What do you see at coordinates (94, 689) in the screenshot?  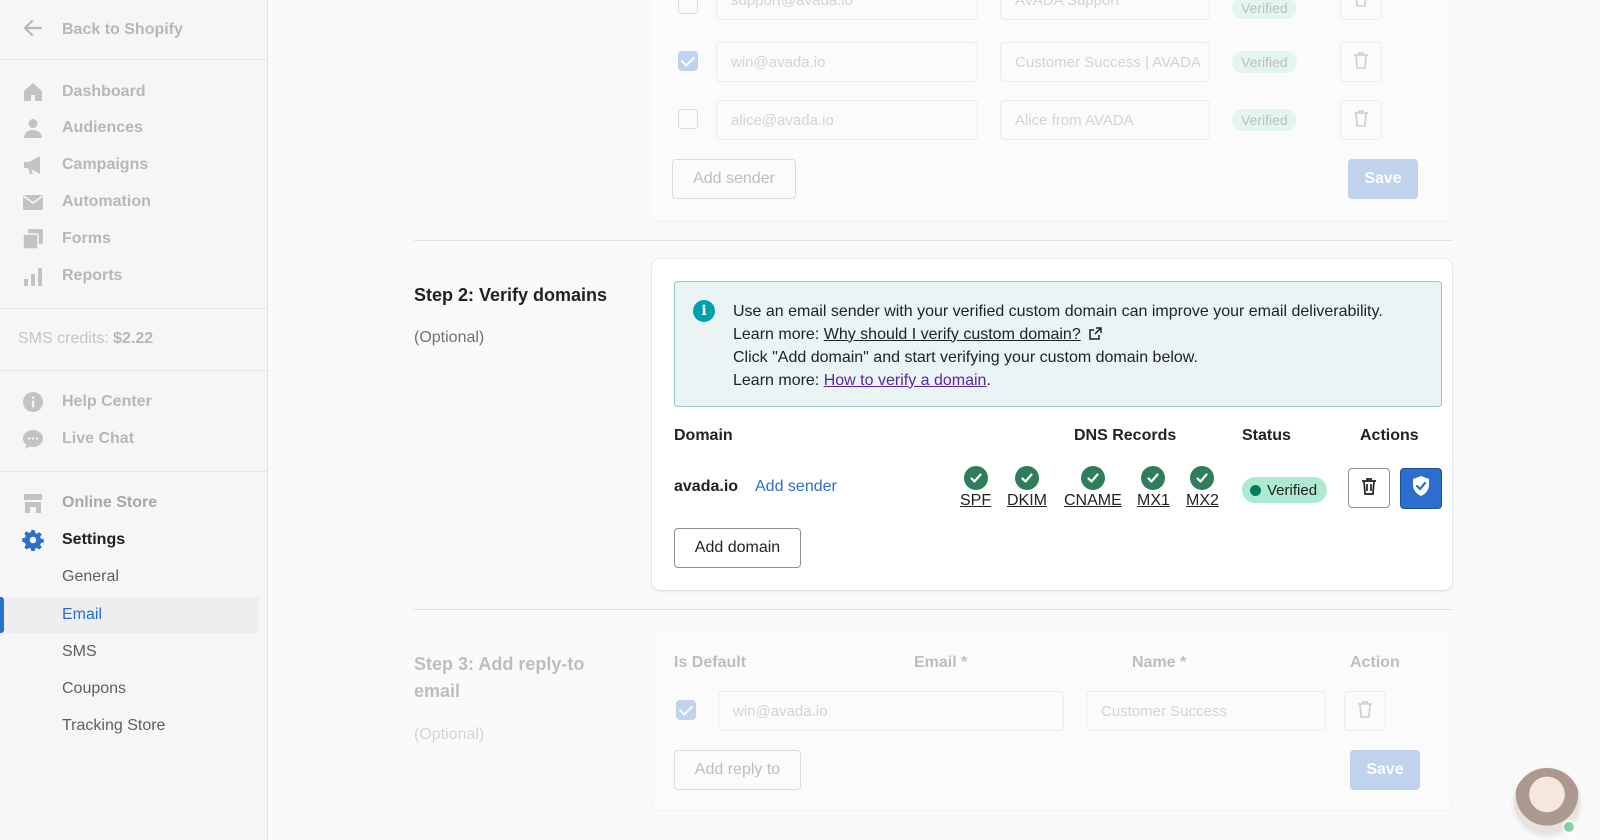 I see `sub-nav-coupons: Coupons` at bounding box center [94, 689].